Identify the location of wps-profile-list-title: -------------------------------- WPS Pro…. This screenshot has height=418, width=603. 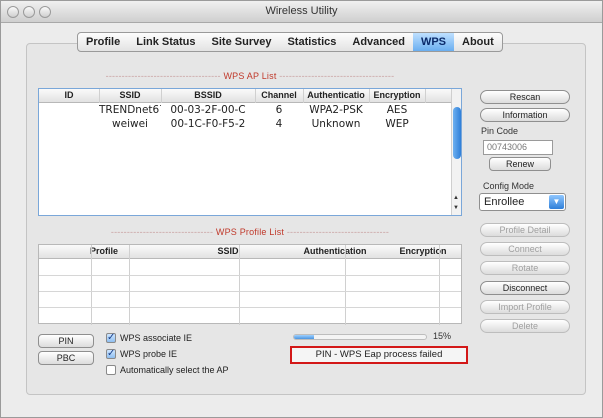
(250, 232).